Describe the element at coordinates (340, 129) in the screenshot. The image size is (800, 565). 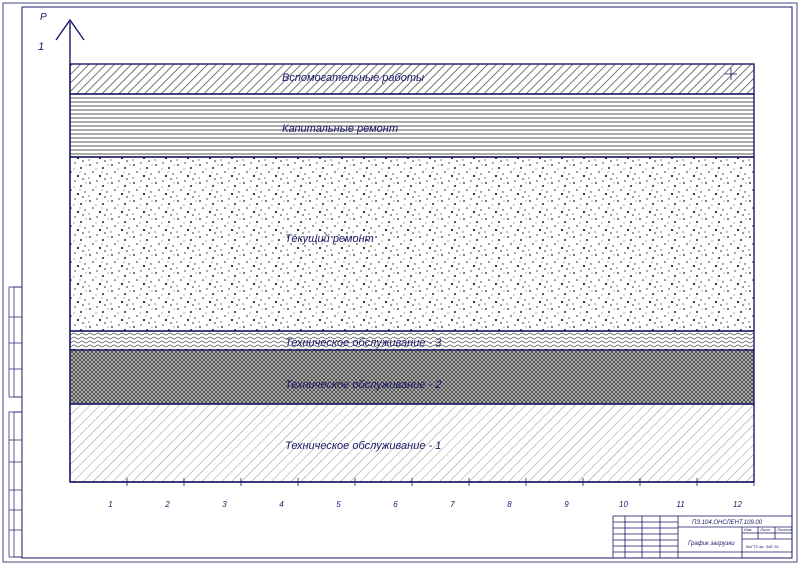
I see `band-label-capital-repair: Капитальные ремонт` at that location.